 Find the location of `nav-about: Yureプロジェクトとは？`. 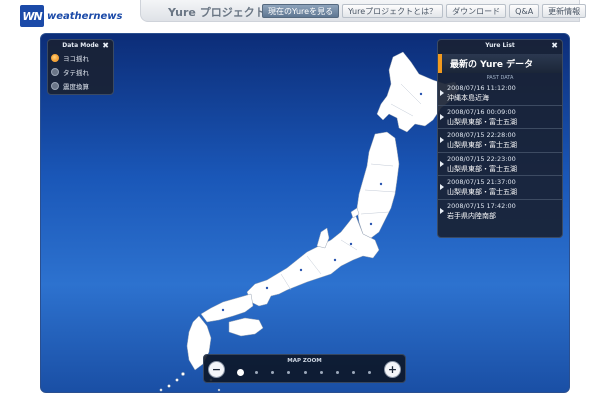

nav-about: Yureプロジェクトとは？ is located at coordinates (393, 11).